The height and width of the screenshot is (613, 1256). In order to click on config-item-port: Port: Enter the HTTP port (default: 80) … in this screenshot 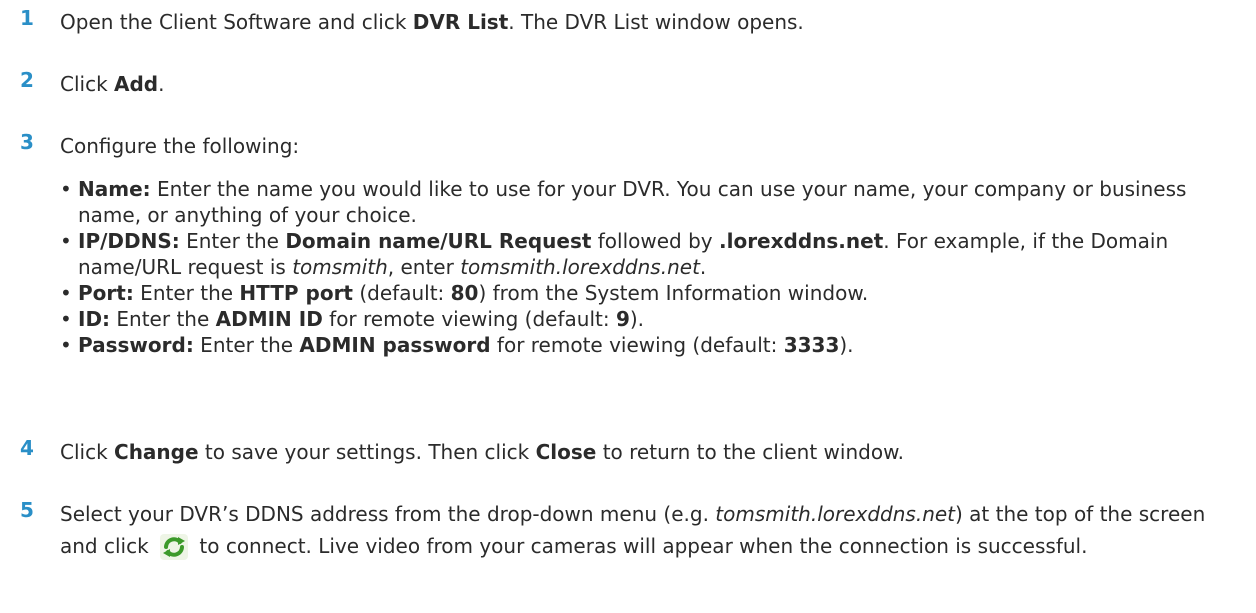, I will do `click(653, 293)`.